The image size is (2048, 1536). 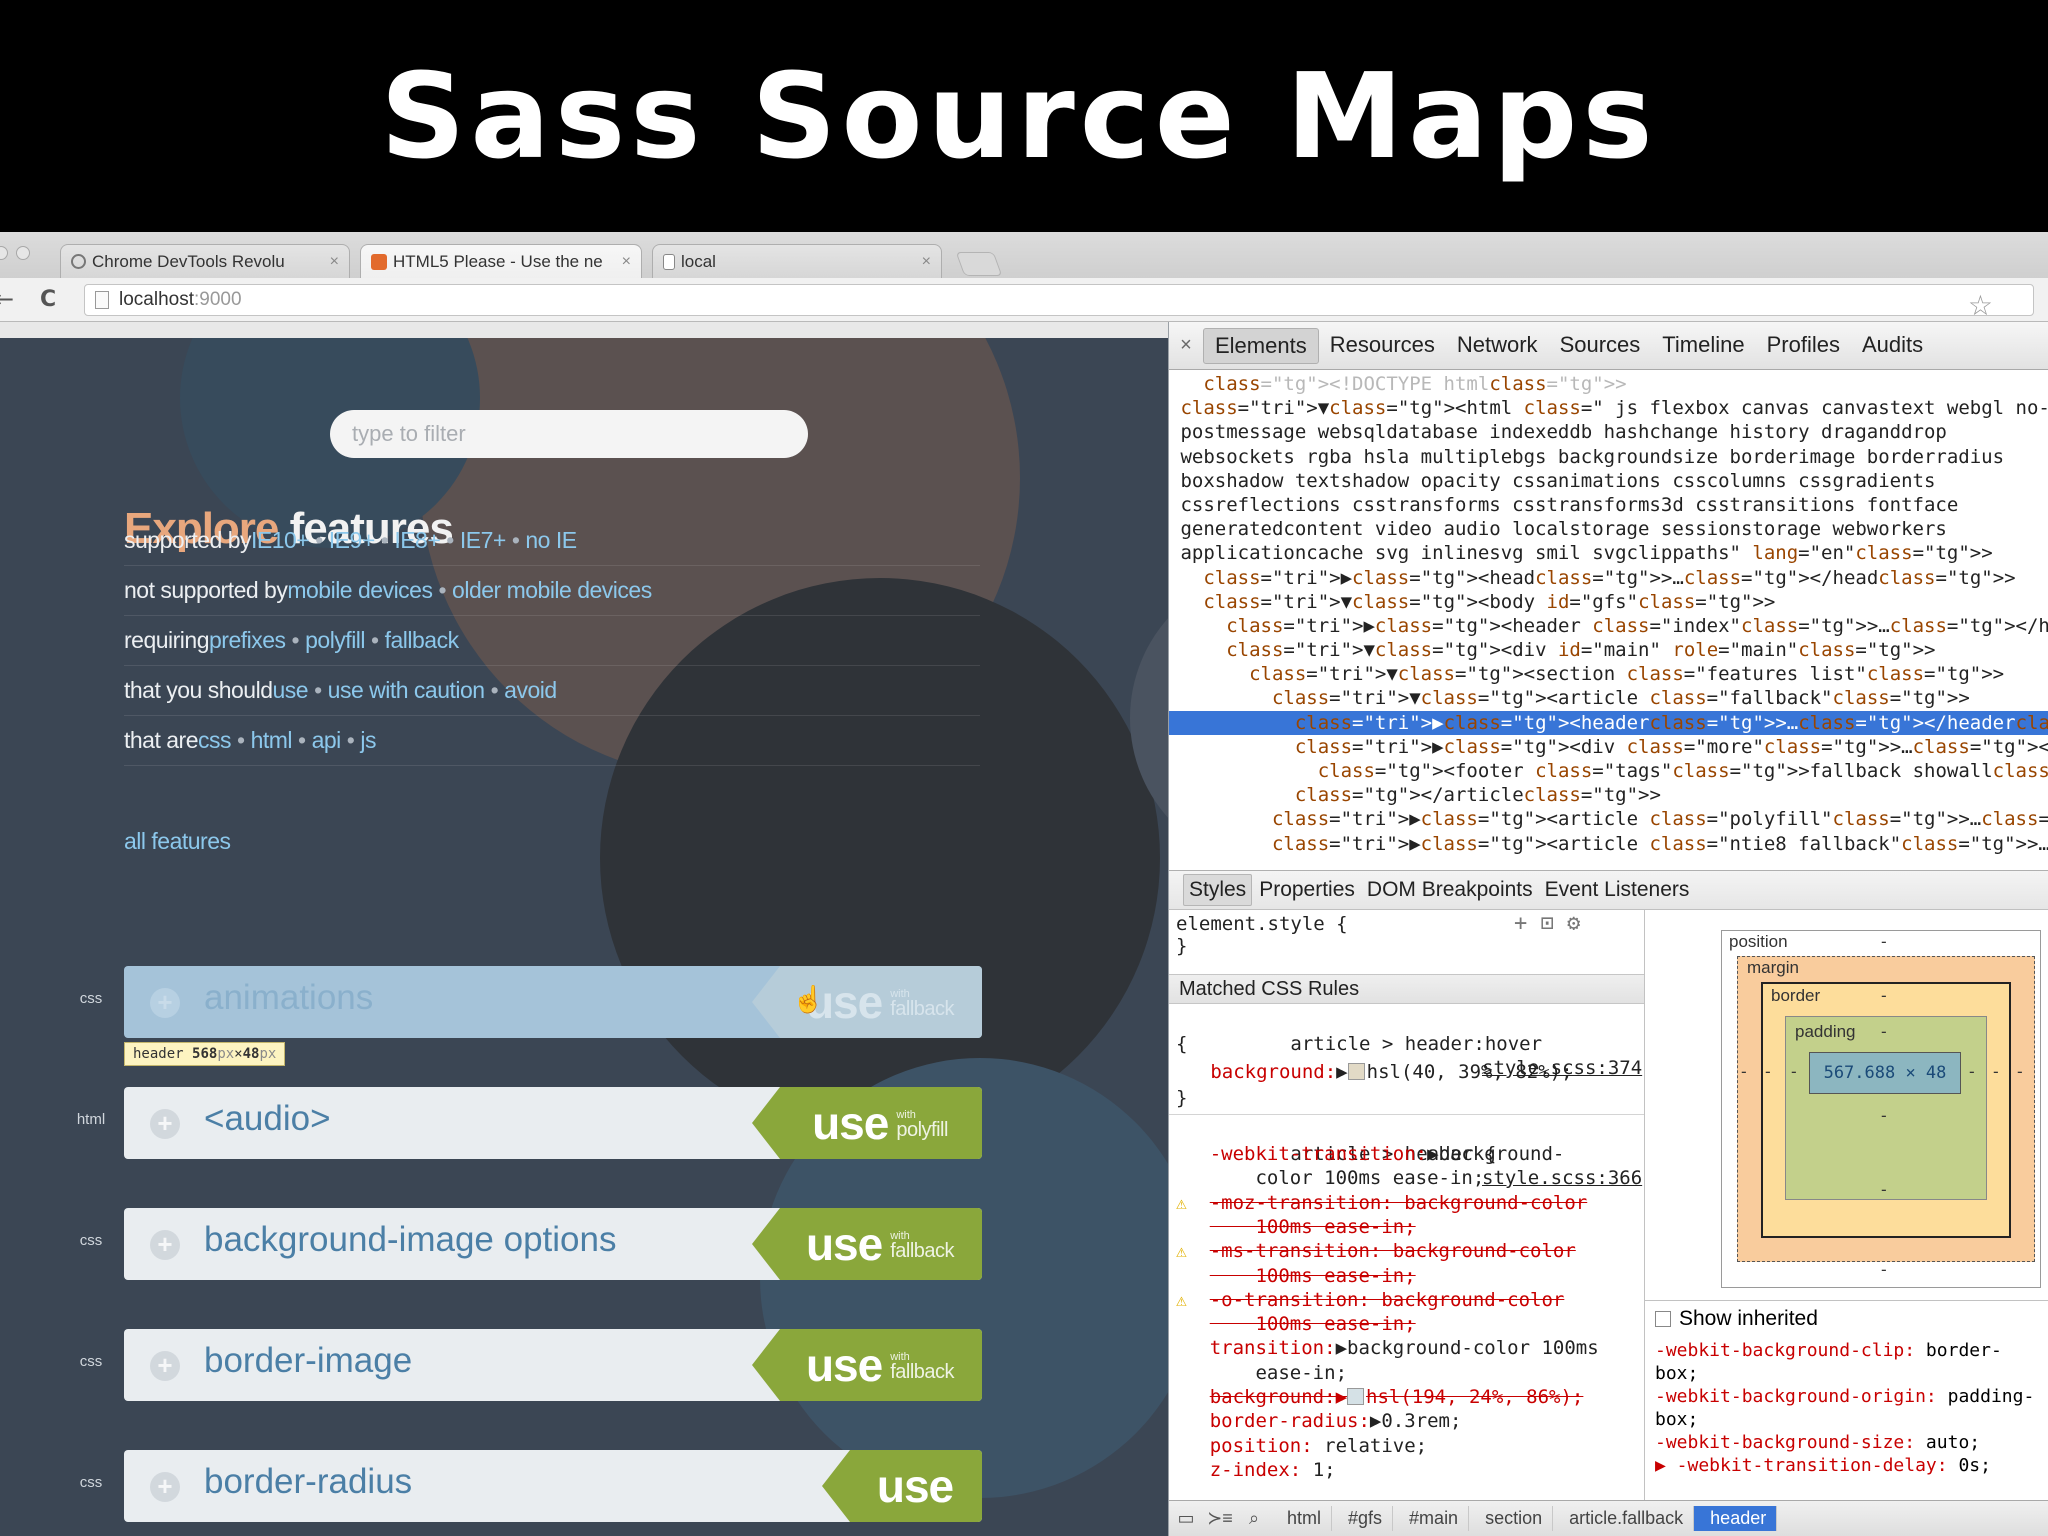 I want to click on tab-profiles: Profiles, so click(x=1803, y=346).